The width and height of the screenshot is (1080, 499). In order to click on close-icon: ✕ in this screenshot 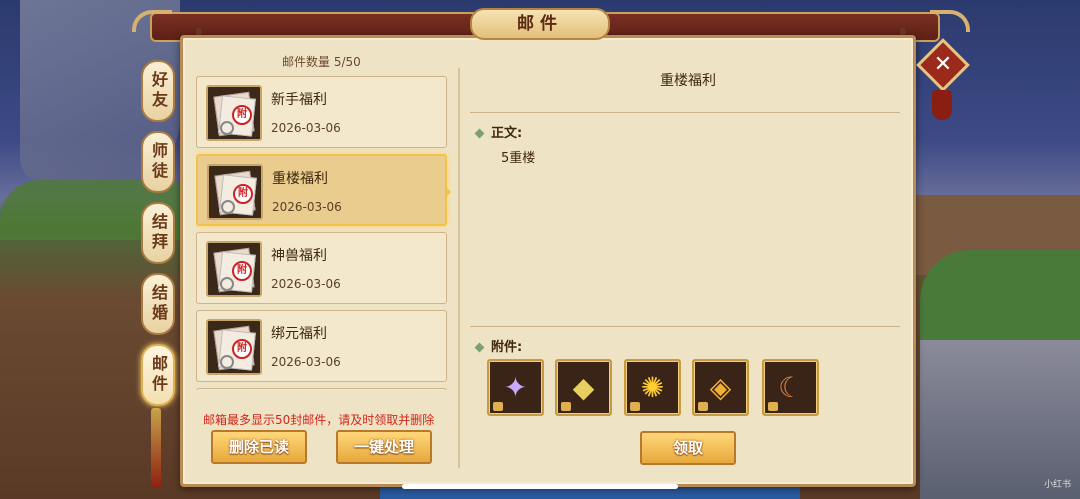, I will do `click(943, 64)`.